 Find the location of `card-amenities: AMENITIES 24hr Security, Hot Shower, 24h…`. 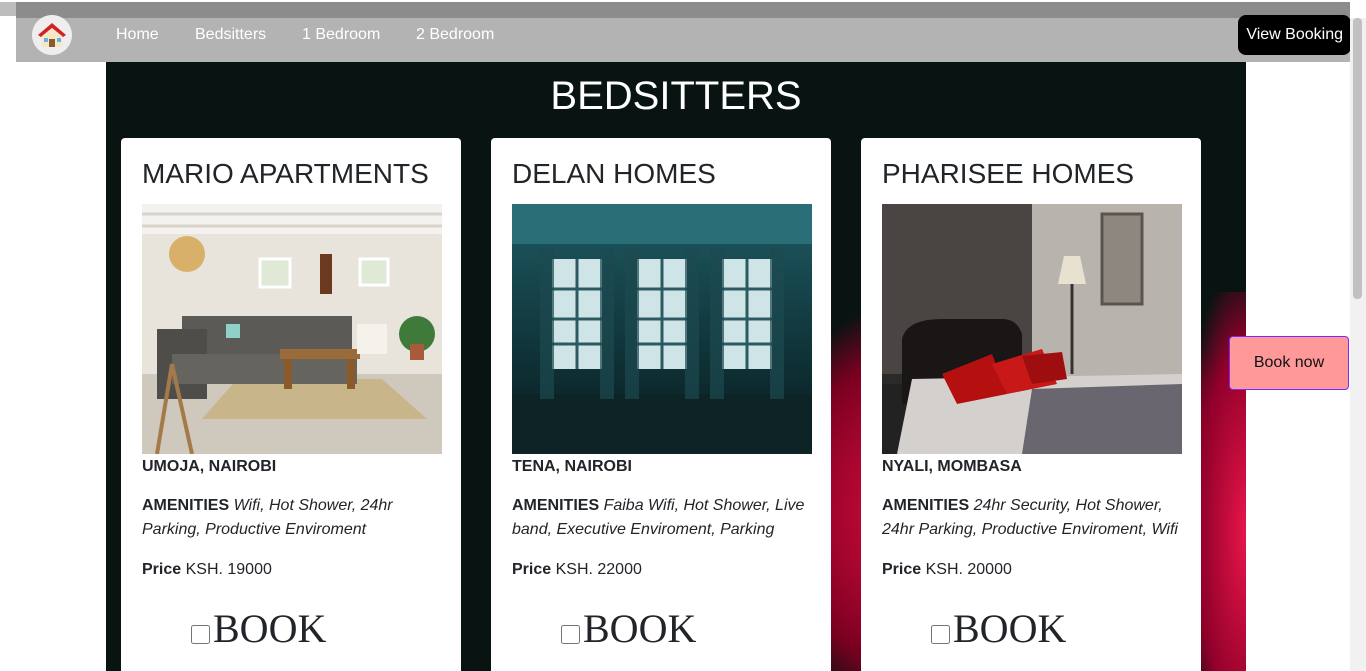

card-amenities: AMENITIES 24hr Security, Hot Shower, 24h… is located at coordinates (1032, 518).